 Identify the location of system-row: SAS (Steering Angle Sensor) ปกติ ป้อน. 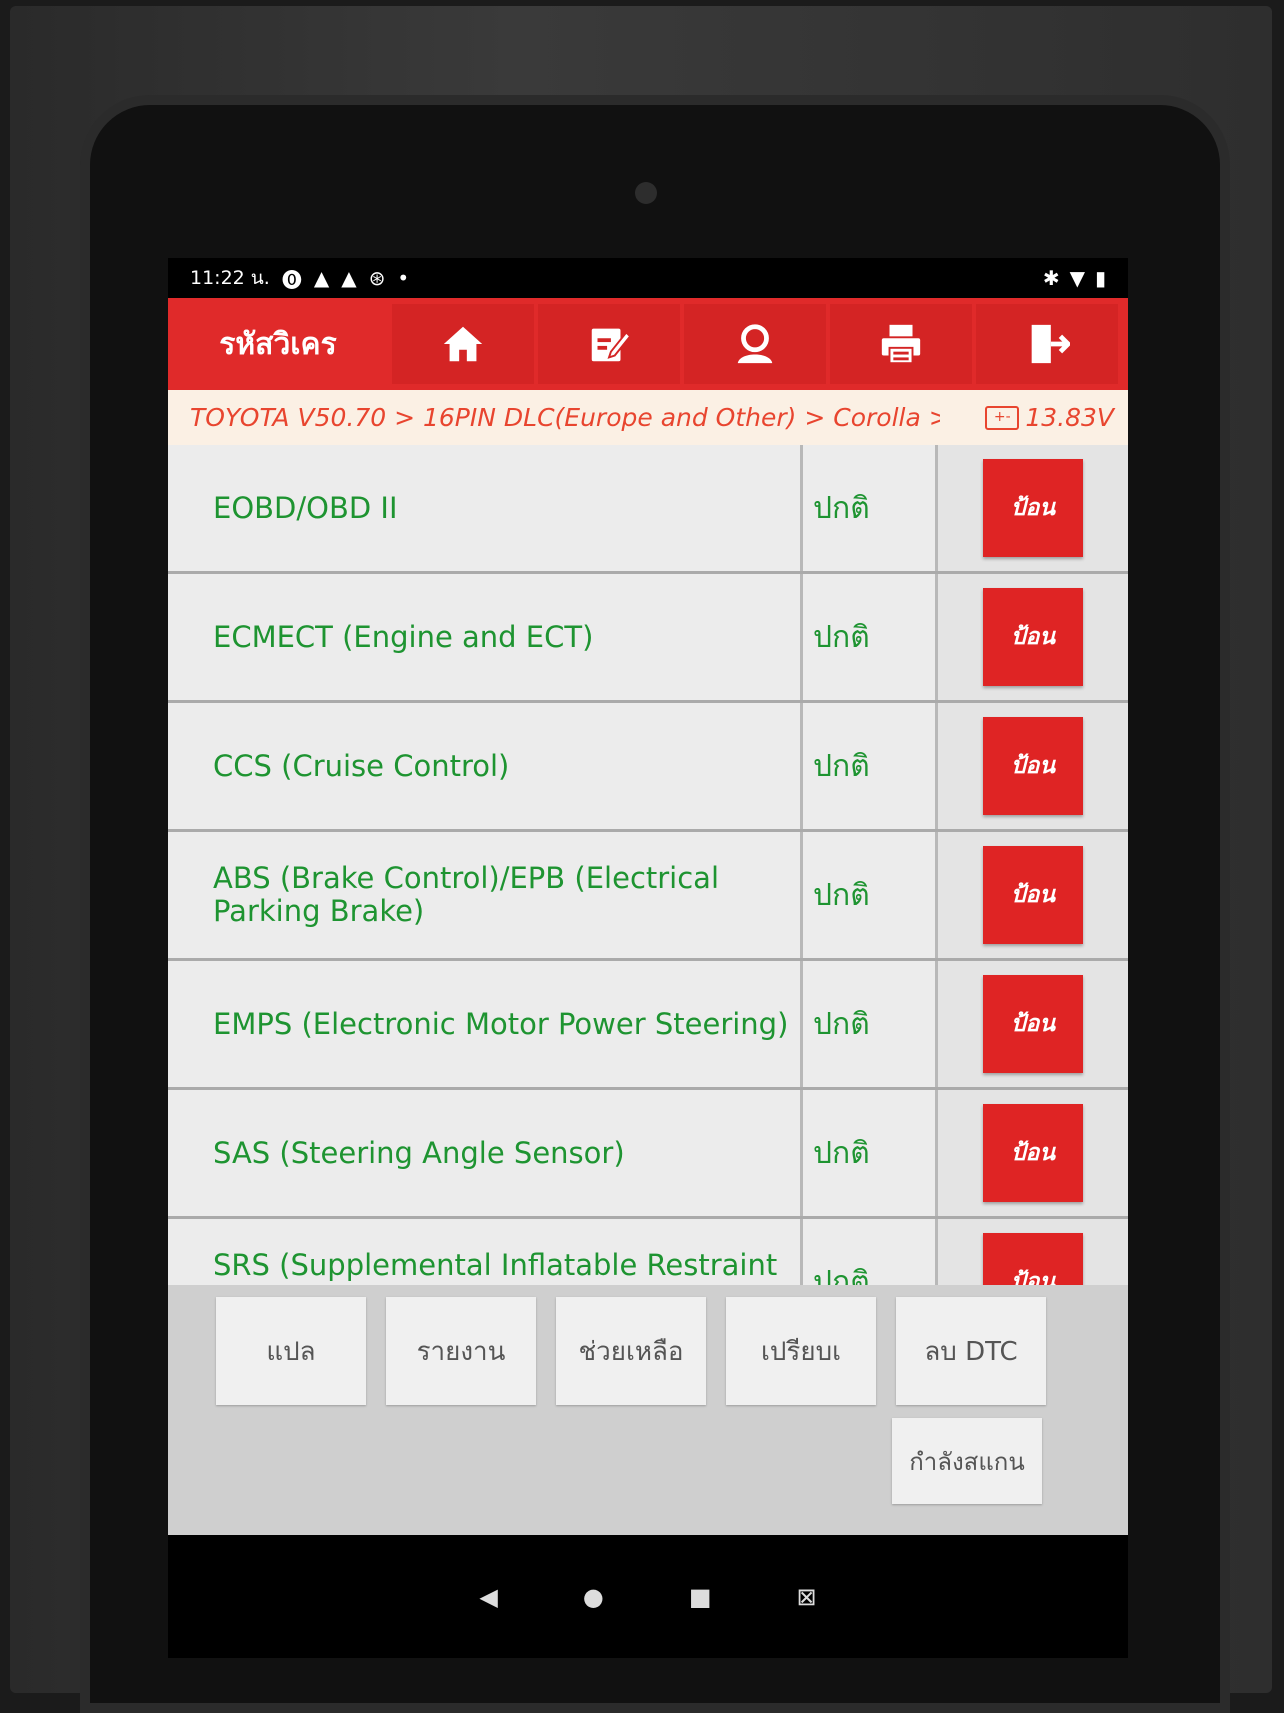
(648, 1154).